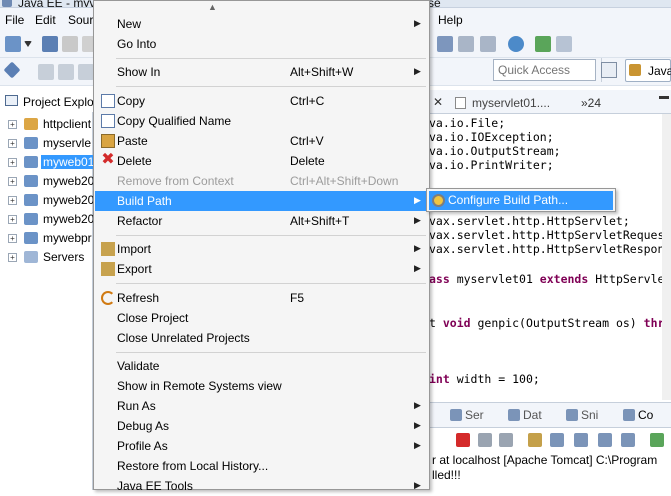  What do you see at coordinates (261, 72) in the screenshot?
I see `menu-item-show-in: Show In Alt+Shift+W ▶` at bounding box center [261, 72].